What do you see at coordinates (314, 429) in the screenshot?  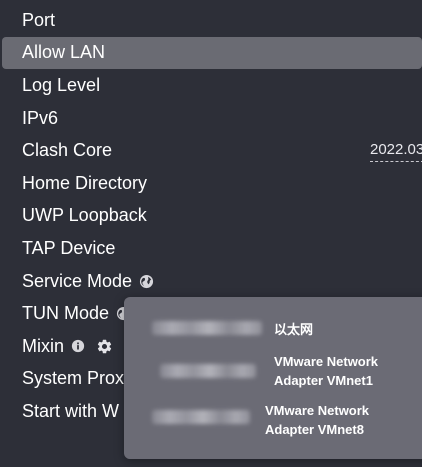 I see `interface-name-line: Adapter VMnet8` at bounding box center [314, 429].